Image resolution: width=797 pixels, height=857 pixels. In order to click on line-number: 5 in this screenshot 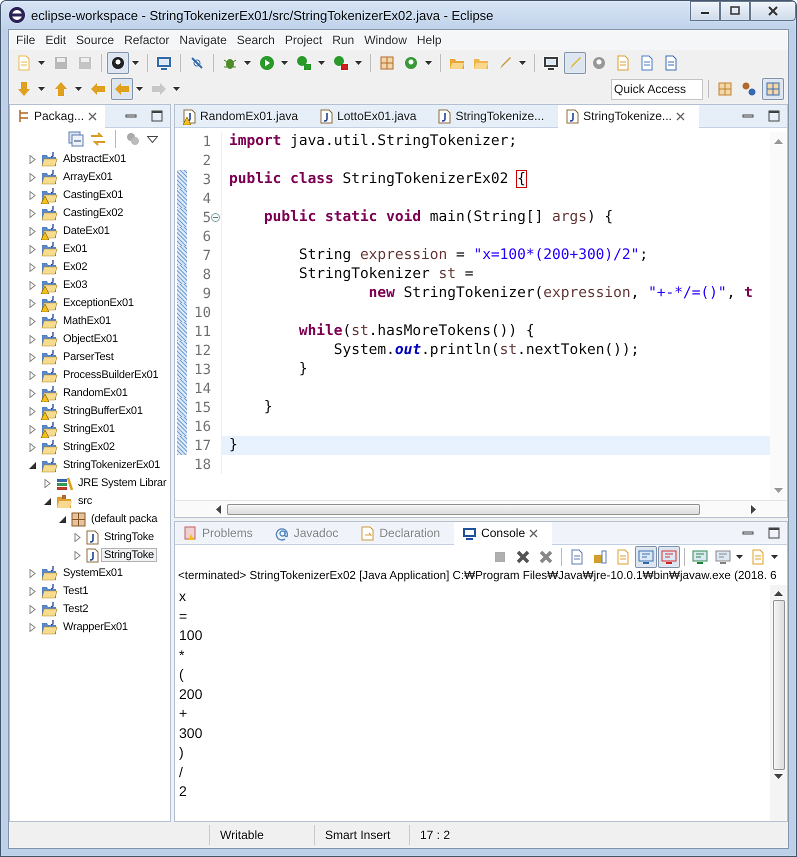, I will do `click(206, 218)`.